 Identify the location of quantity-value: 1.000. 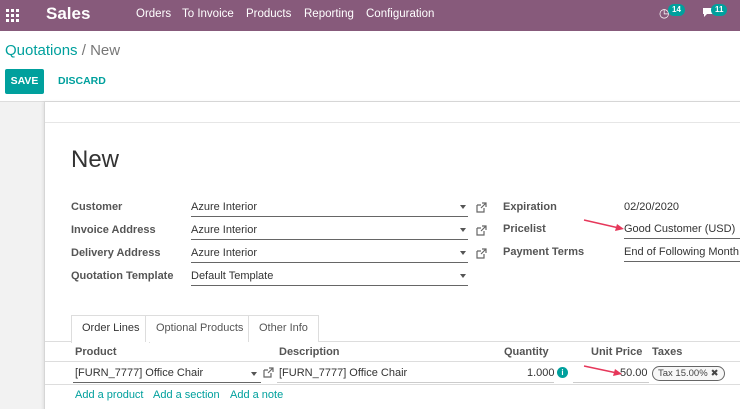
(541, 373).